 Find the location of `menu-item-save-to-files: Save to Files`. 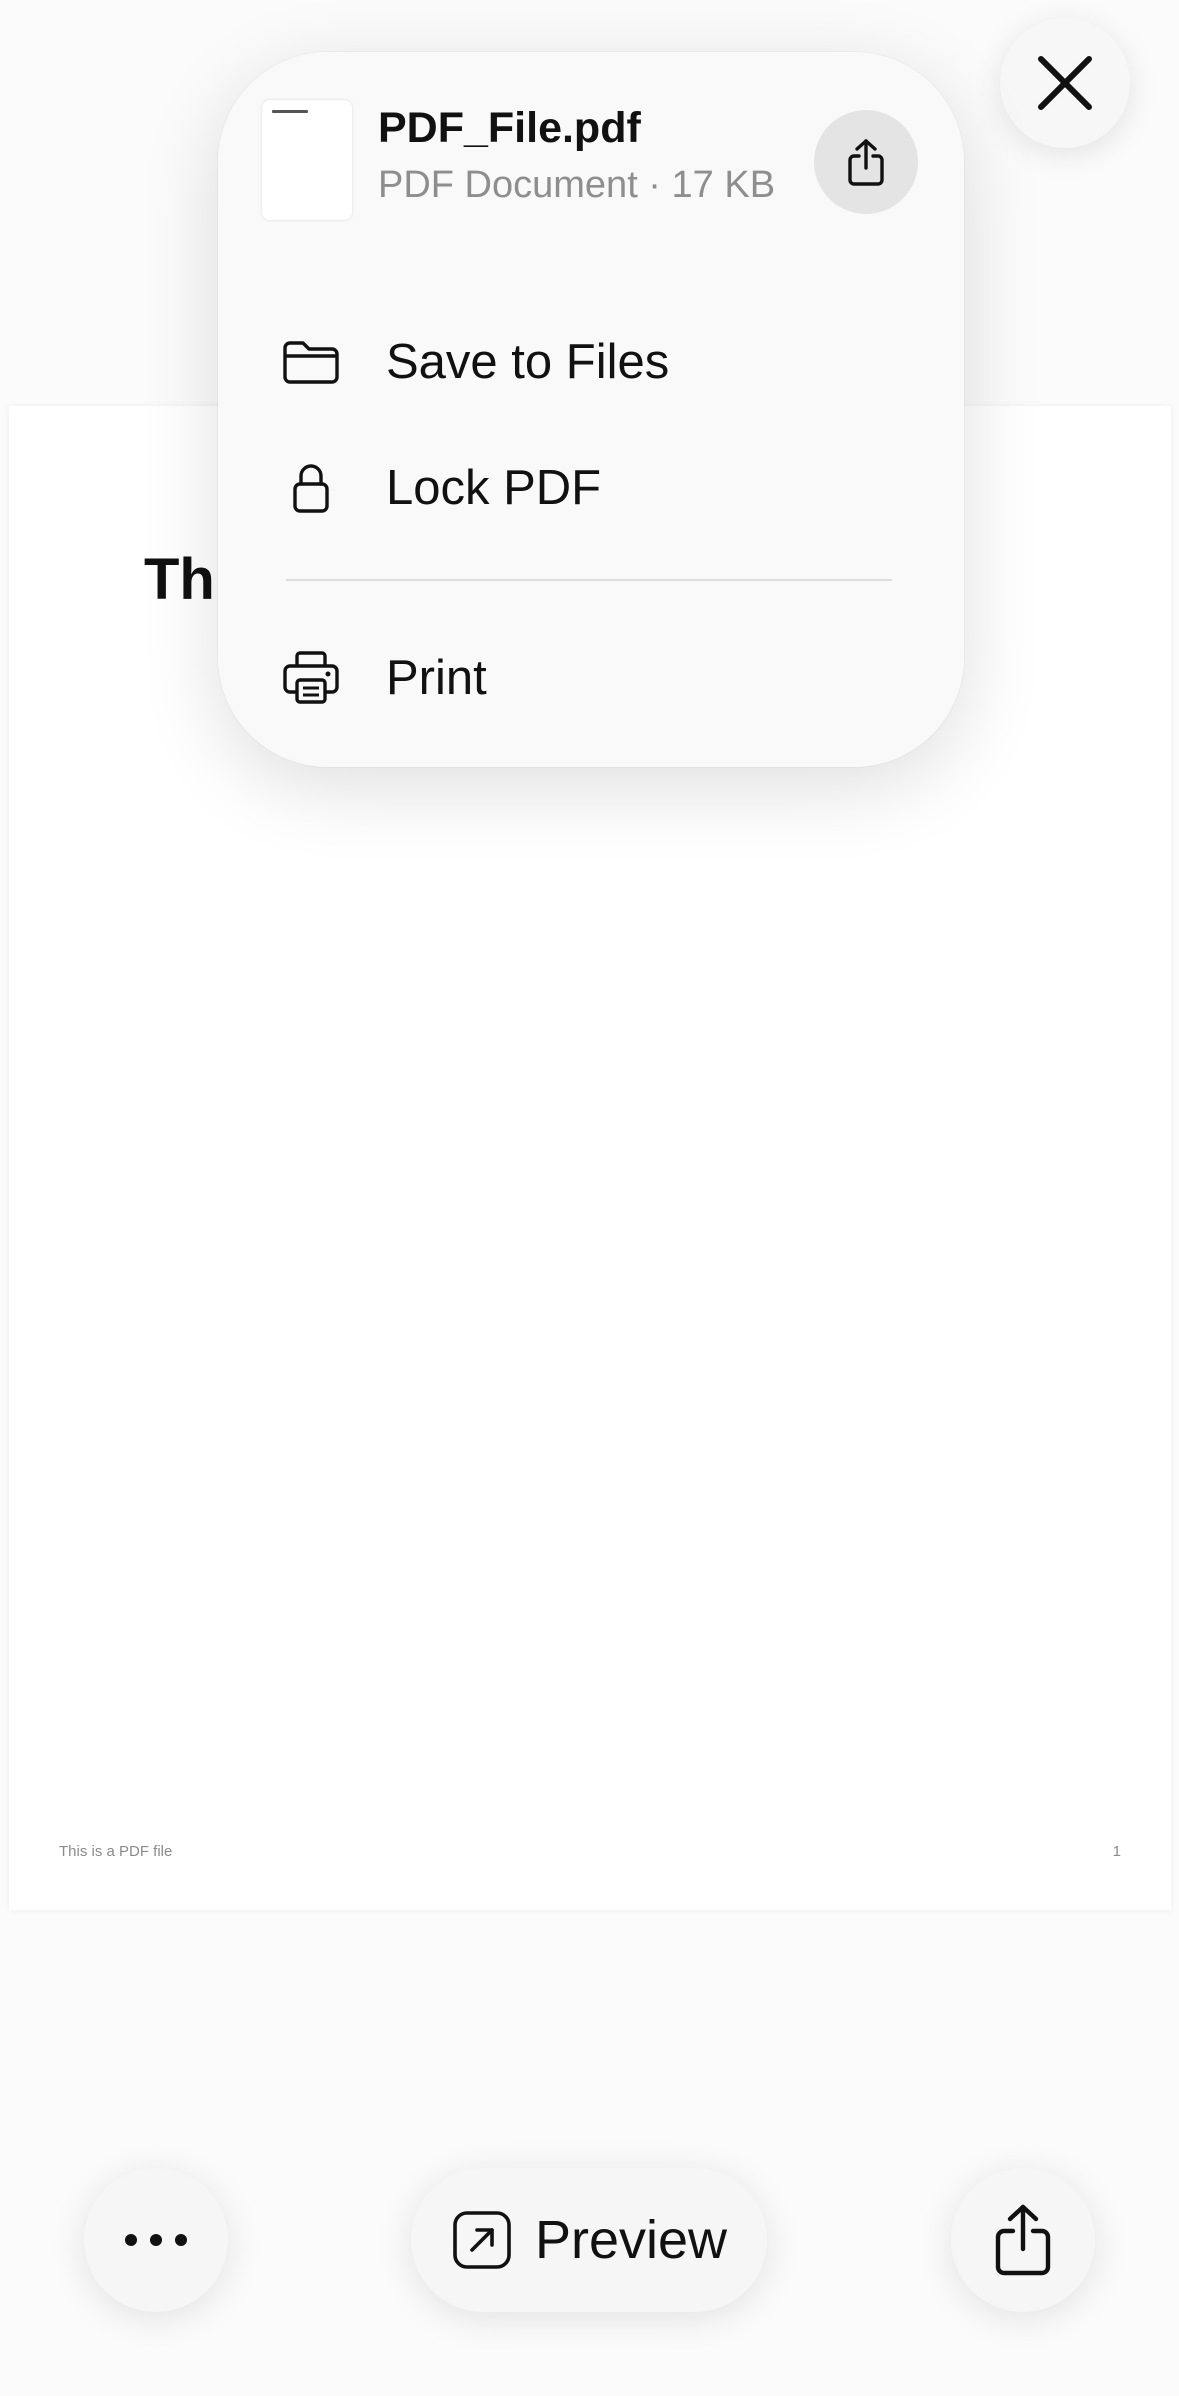

menu-item-save-to-files: Save to Files is located at coordinates (598, 362).